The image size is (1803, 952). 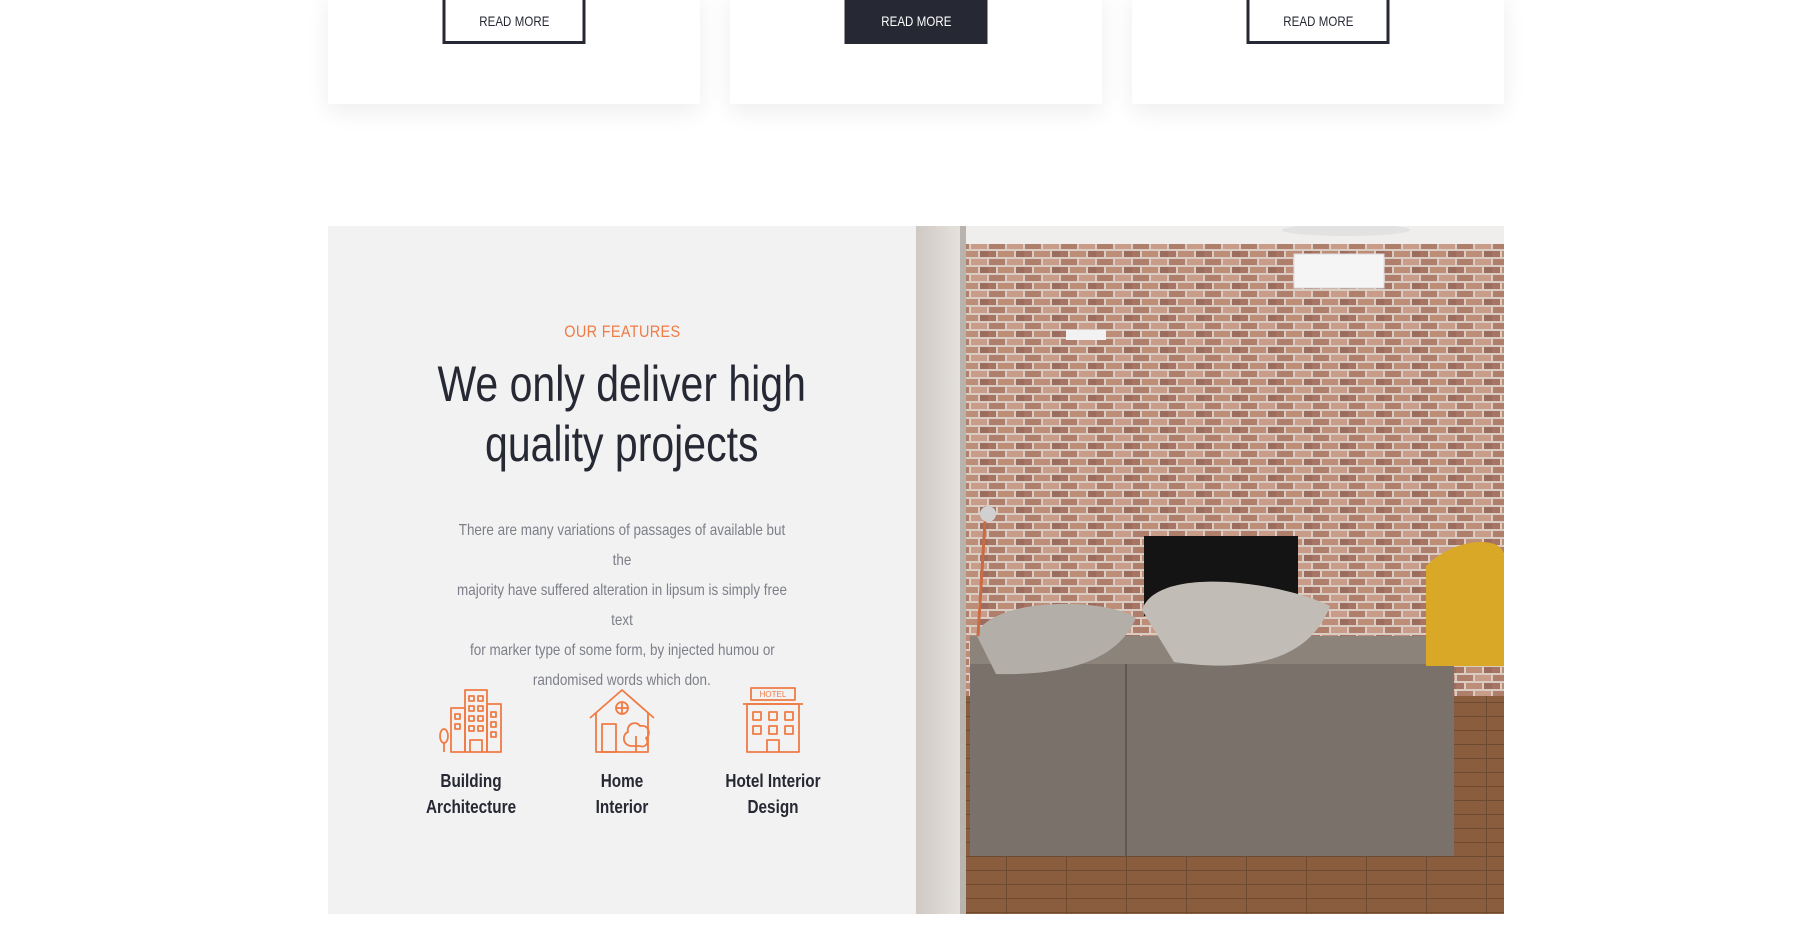 I want to click on hotel-icon: HOTEL, so click(x=773, y=720).